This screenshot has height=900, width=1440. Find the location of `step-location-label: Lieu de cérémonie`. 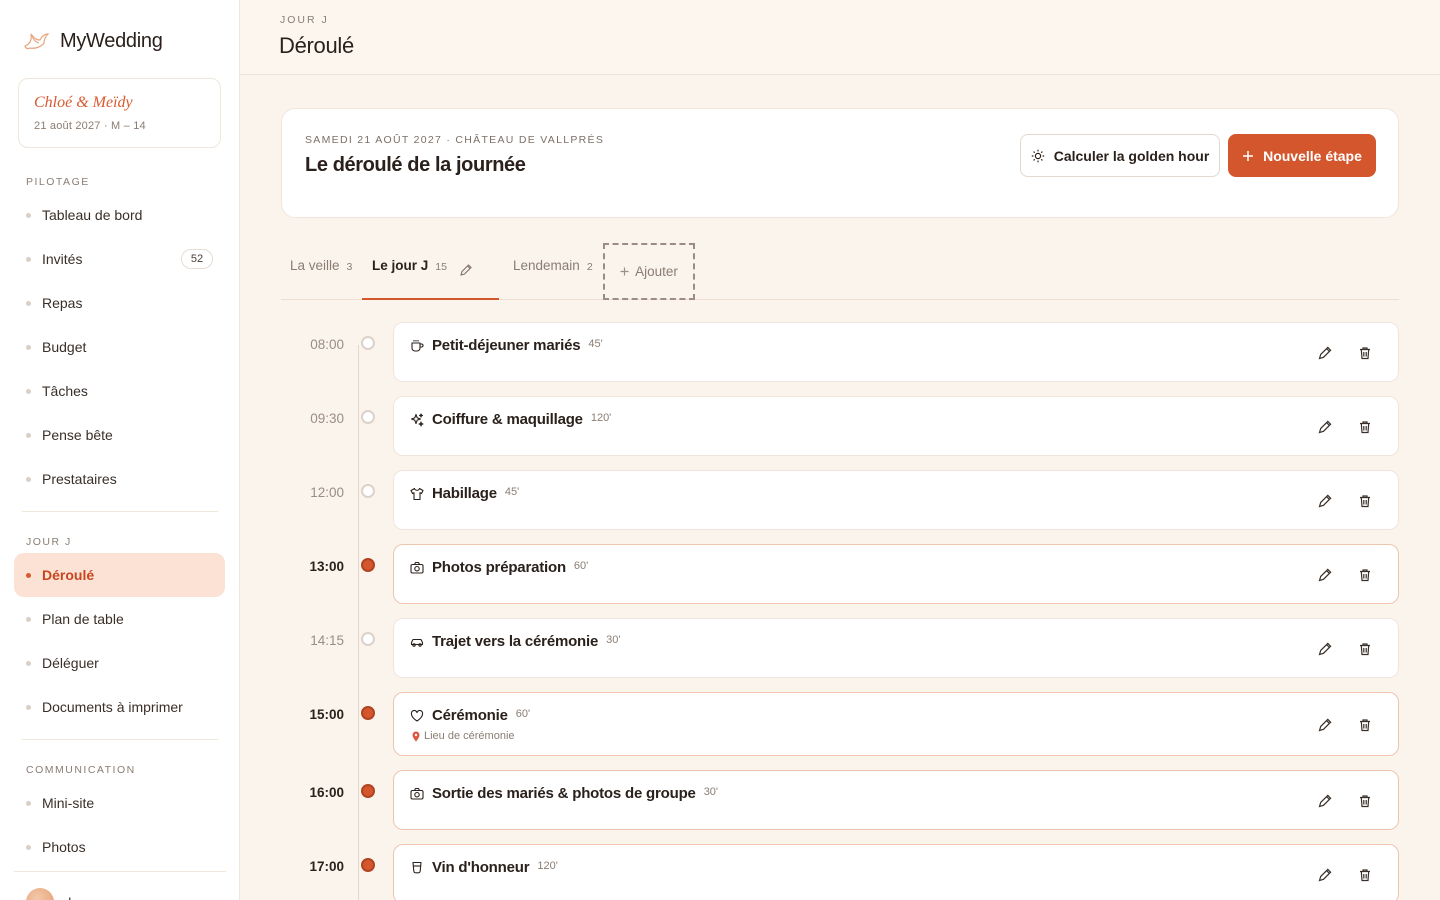

step-location-label: Lieu de cérémonie is located at coordinates (469, 736).